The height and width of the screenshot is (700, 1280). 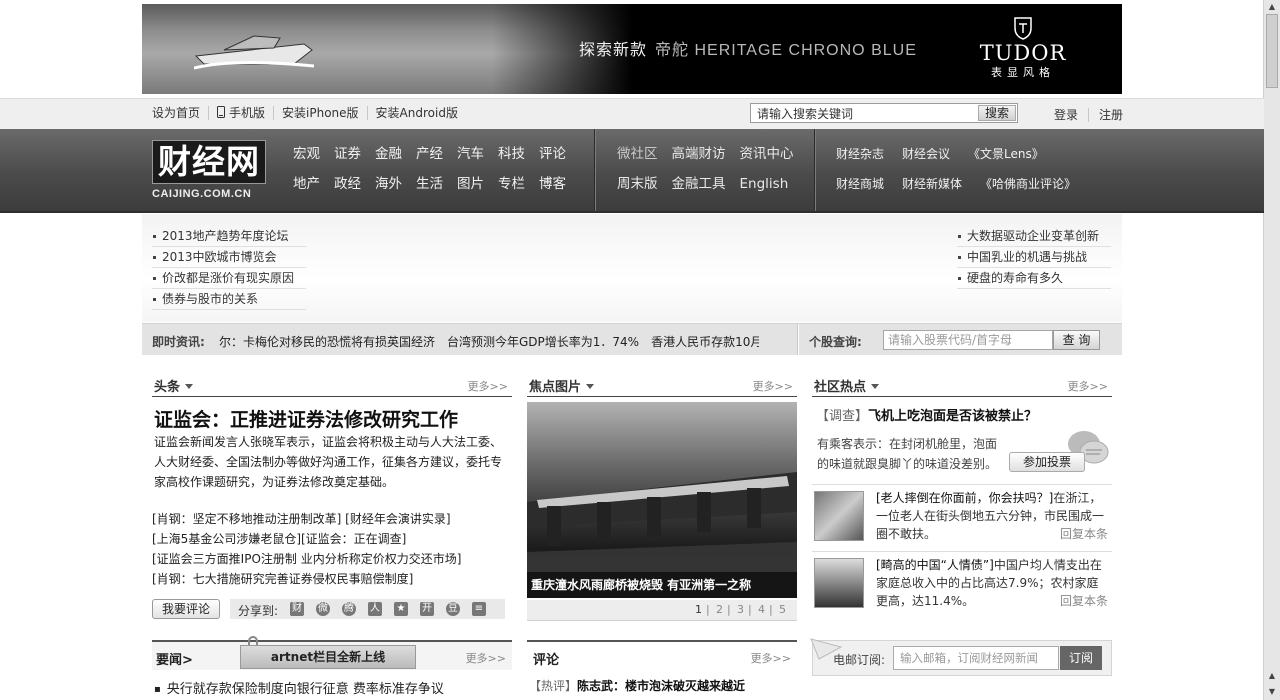 I want to click on nav-service-1: 高端财访, so click(x=699, y=154).